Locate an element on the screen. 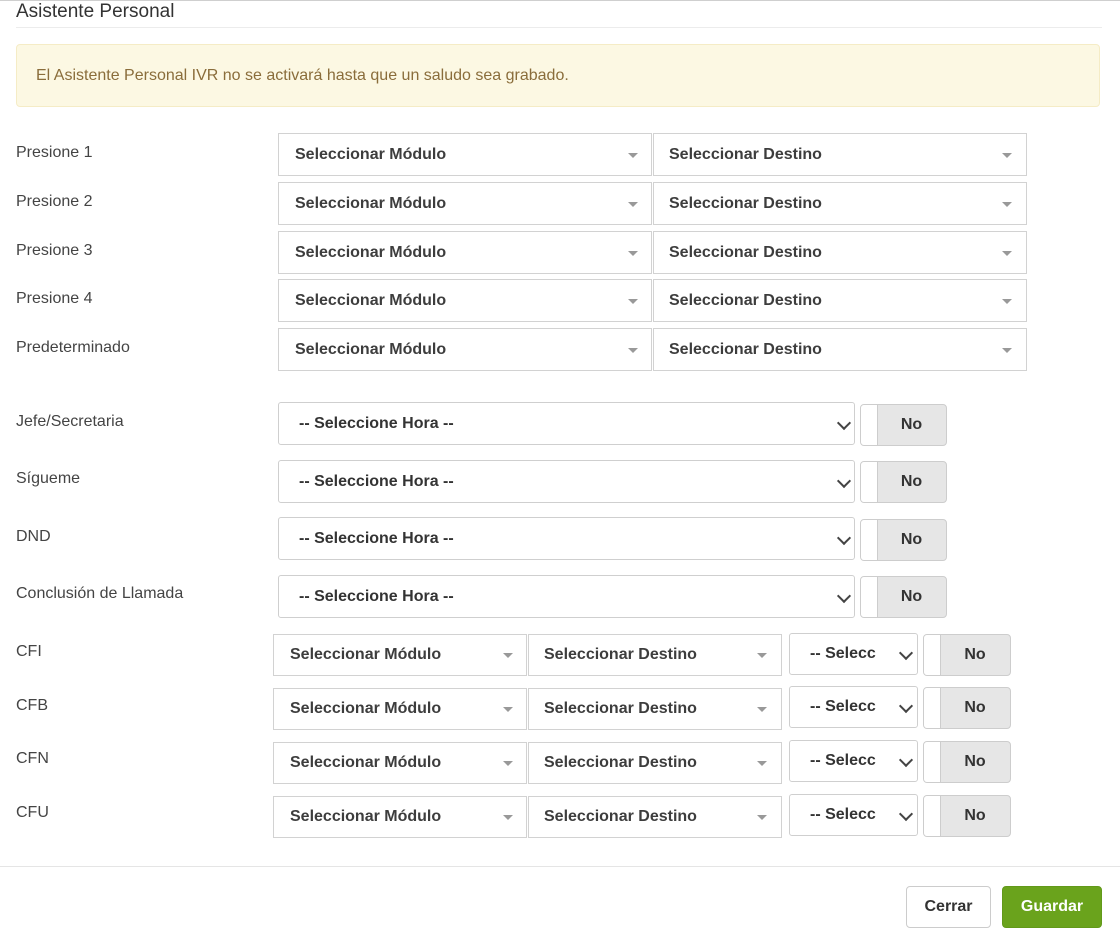 The width and height of the screenshot is (1120, 928). cfi-module-select: Seleccionar Módulo is located at coordinates (400, 655).